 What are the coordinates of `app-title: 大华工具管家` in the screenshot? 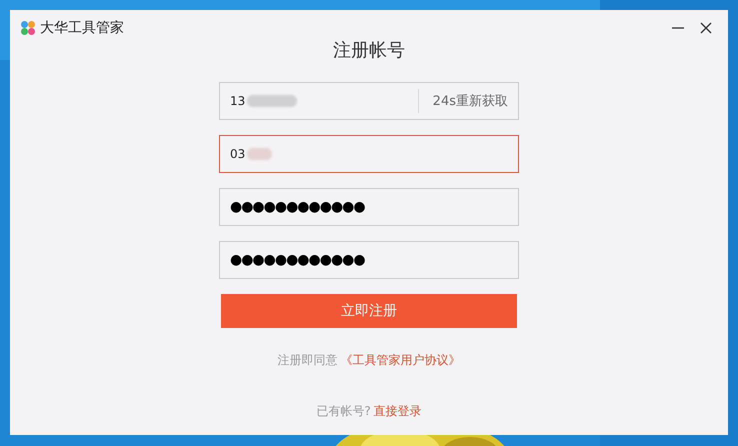 It's located at (82, 28).